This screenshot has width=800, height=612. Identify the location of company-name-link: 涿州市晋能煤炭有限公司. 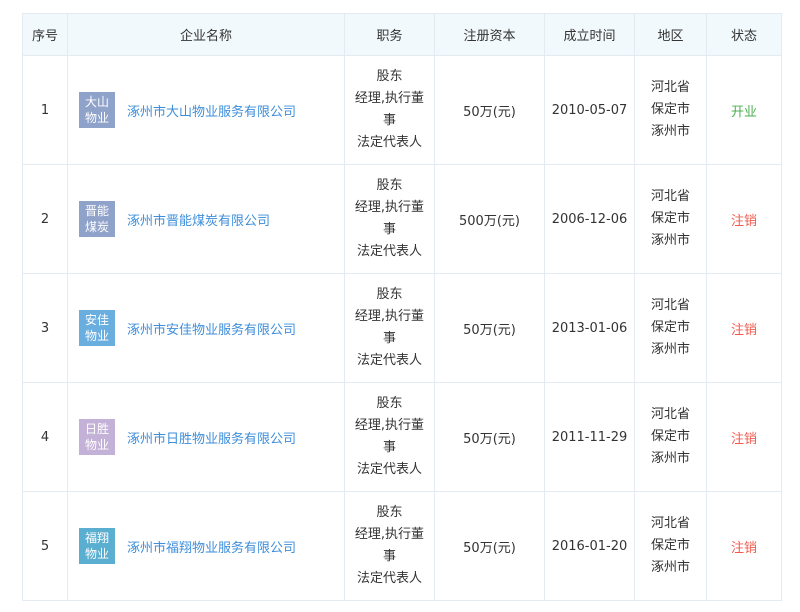
(198, 219).